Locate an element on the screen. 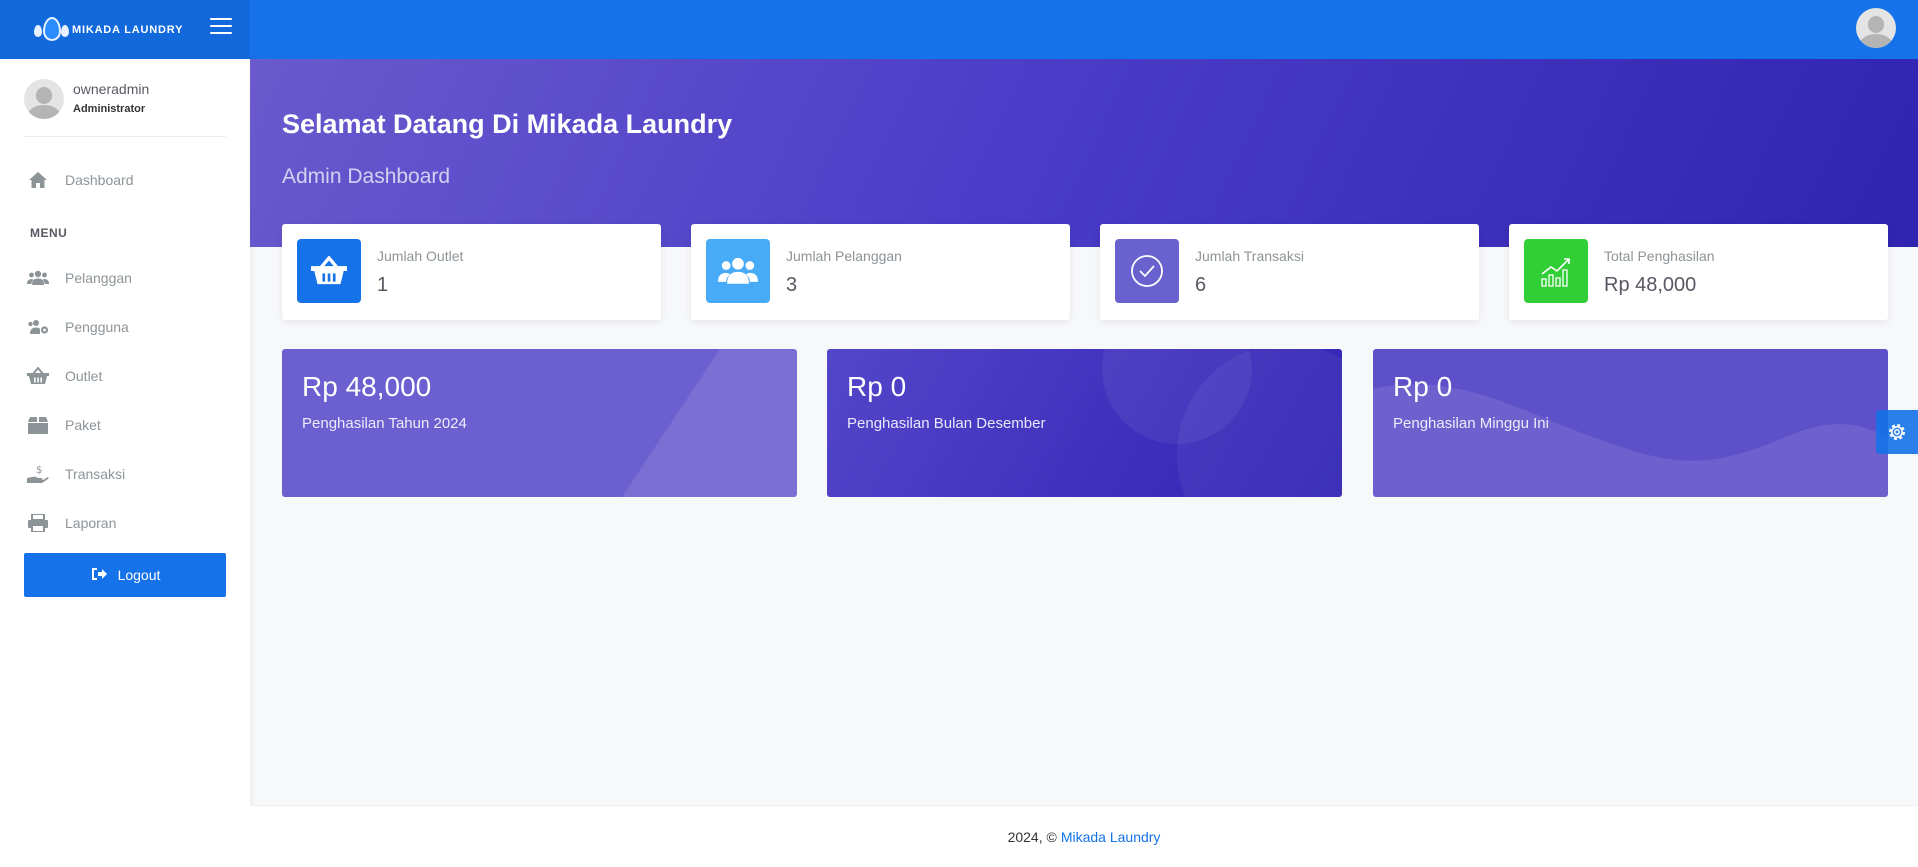 This screenshot has height=867, width=1918. footer: 2024, © Mikada Laundry is located at coordinates (1084, 836).